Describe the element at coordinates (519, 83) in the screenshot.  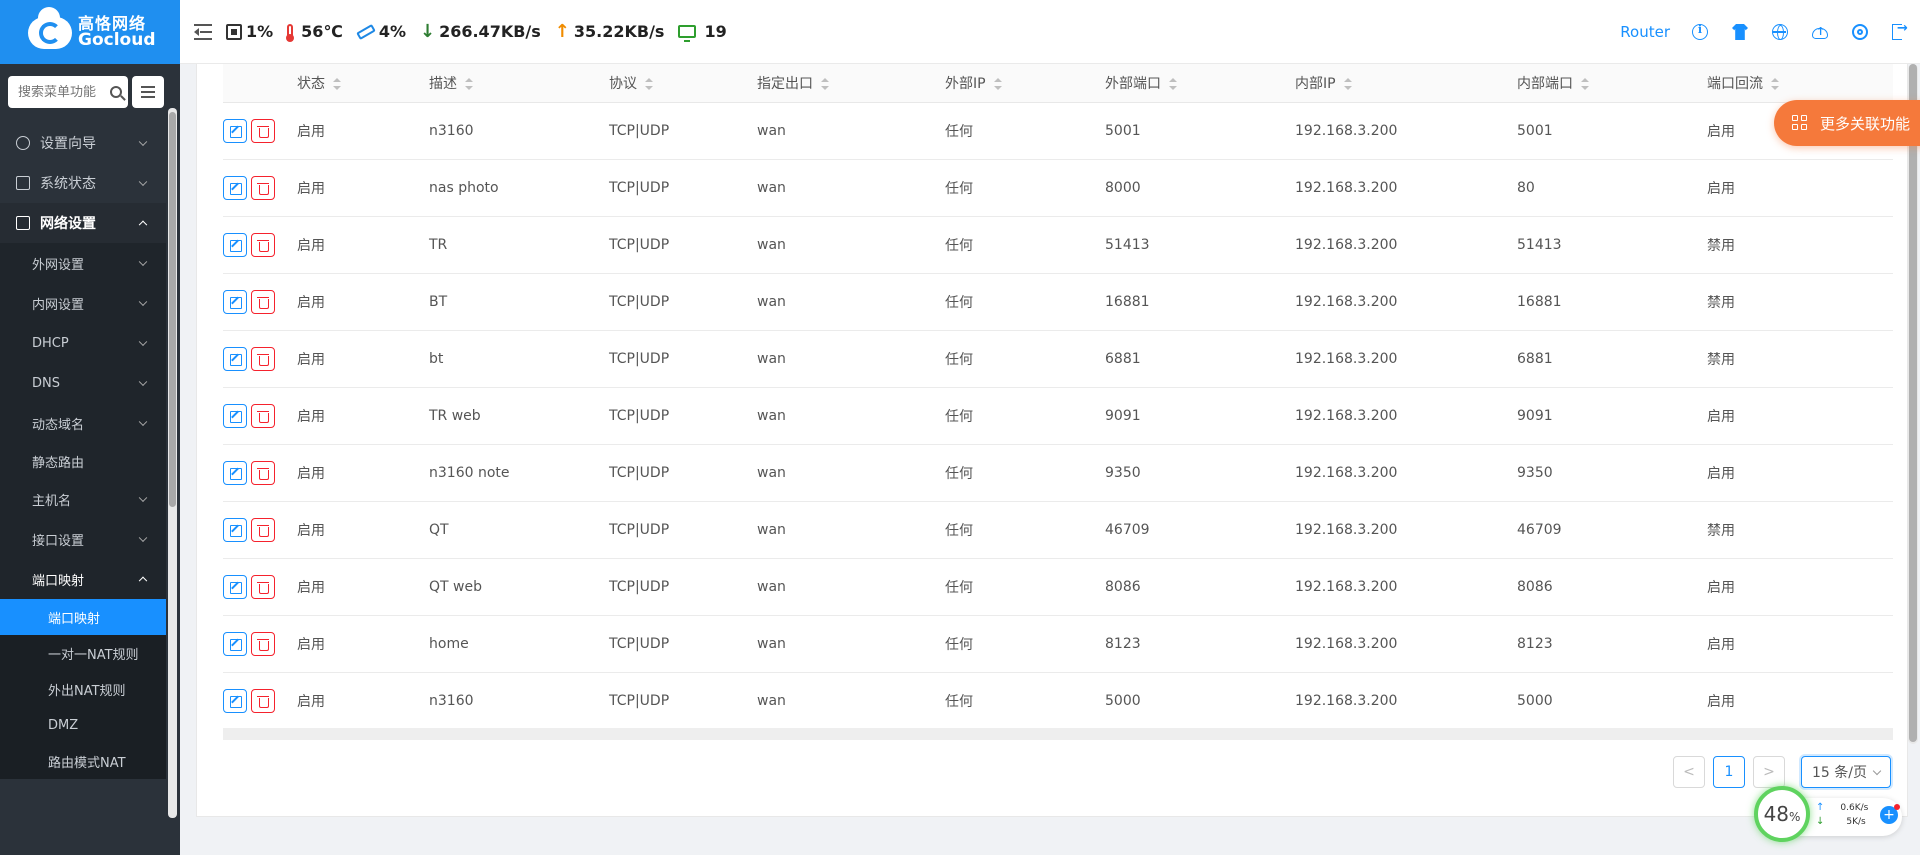
I see `header-description: 描述` at that location.